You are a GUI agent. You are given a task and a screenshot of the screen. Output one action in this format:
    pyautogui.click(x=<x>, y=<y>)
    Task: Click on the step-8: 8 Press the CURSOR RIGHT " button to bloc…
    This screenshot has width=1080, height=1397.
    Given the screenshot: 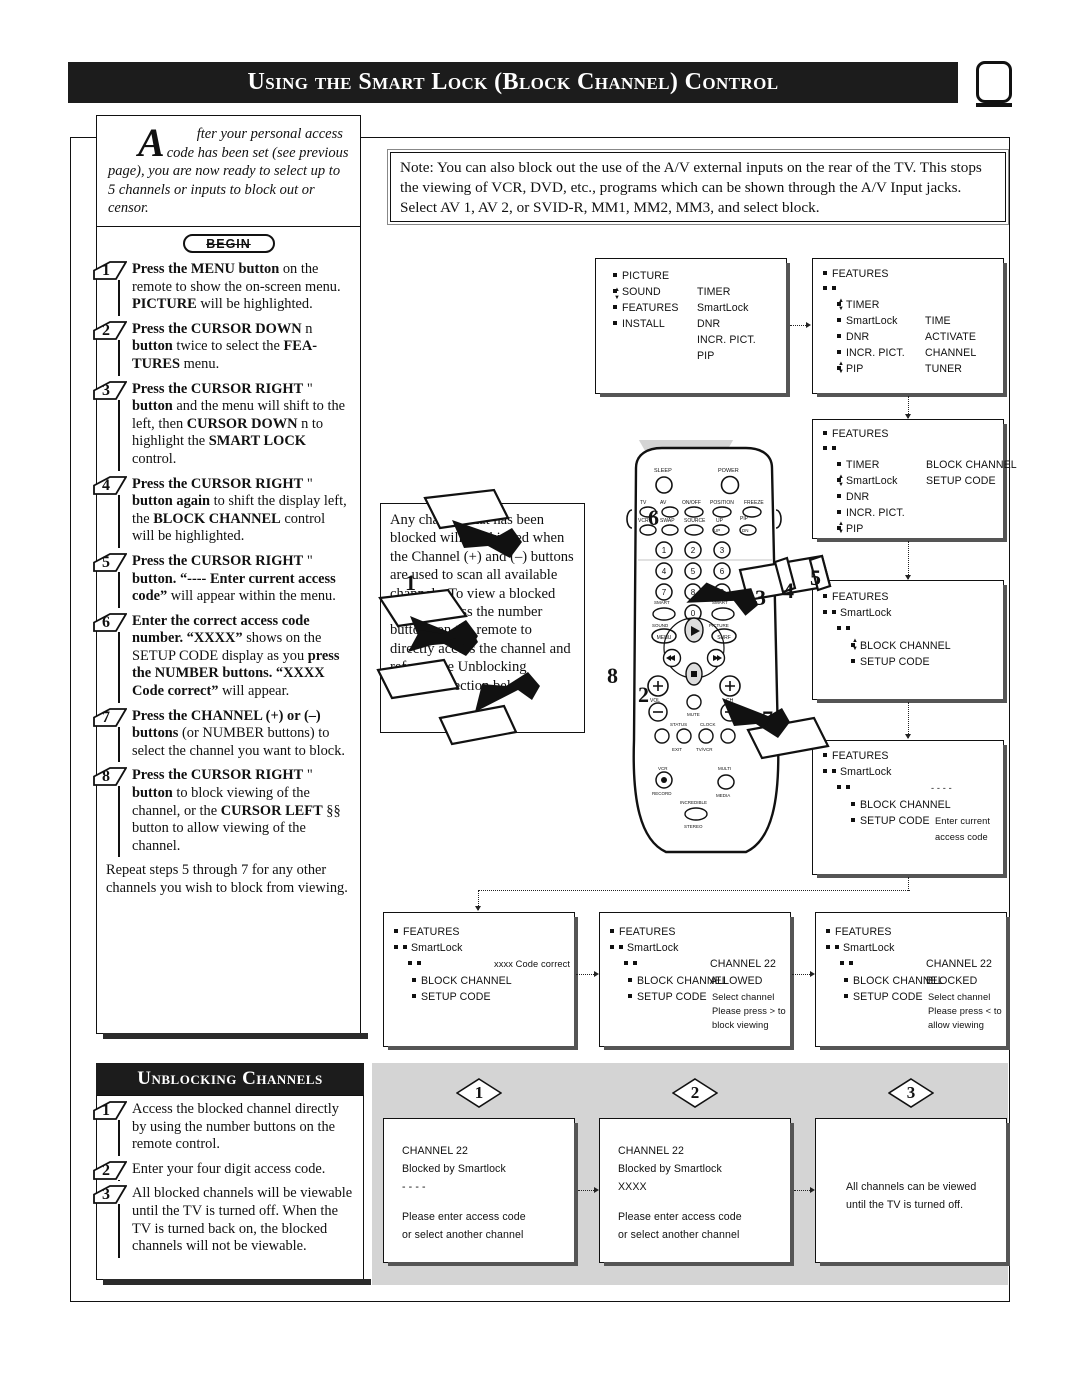 What is the action you would take?
    pyautogui.click(x=222, y=812)
    